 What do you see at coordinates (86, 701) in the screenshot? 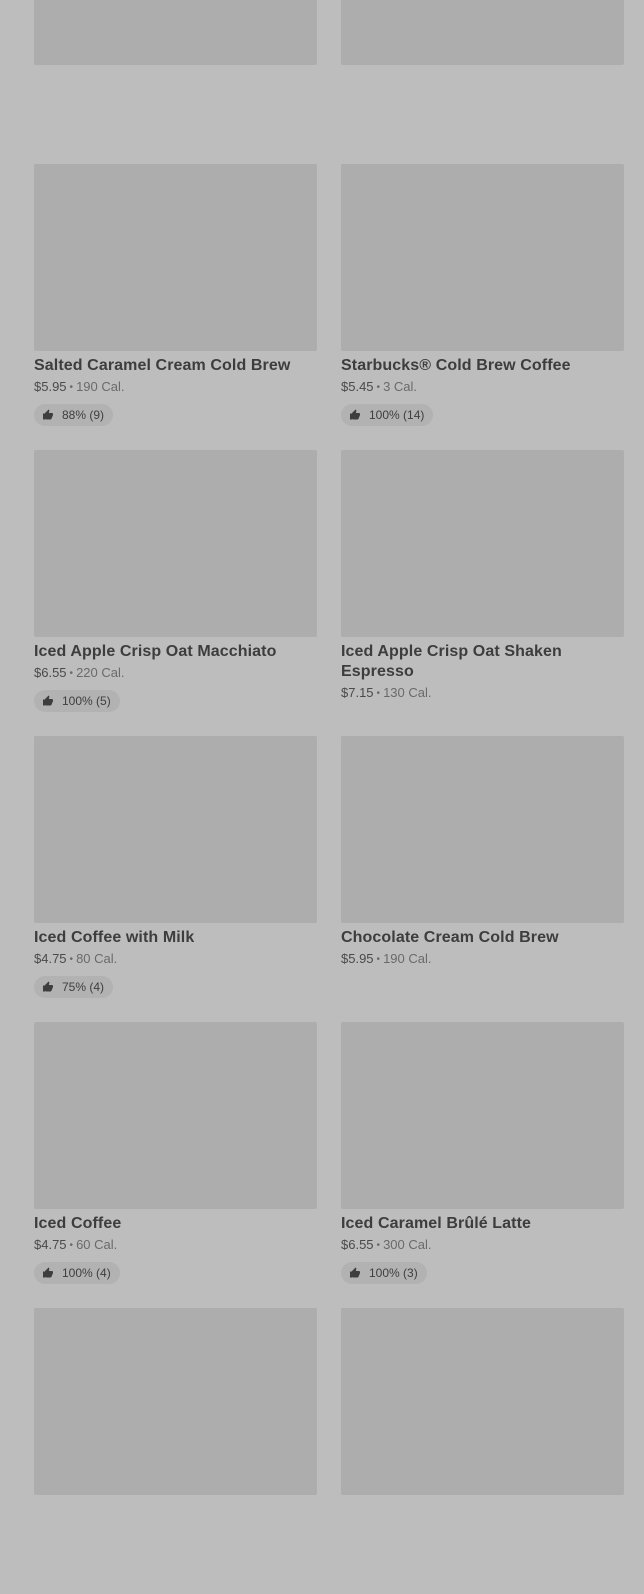
I see `rating-value: 100% (5)` at bounding box center [86, 701].